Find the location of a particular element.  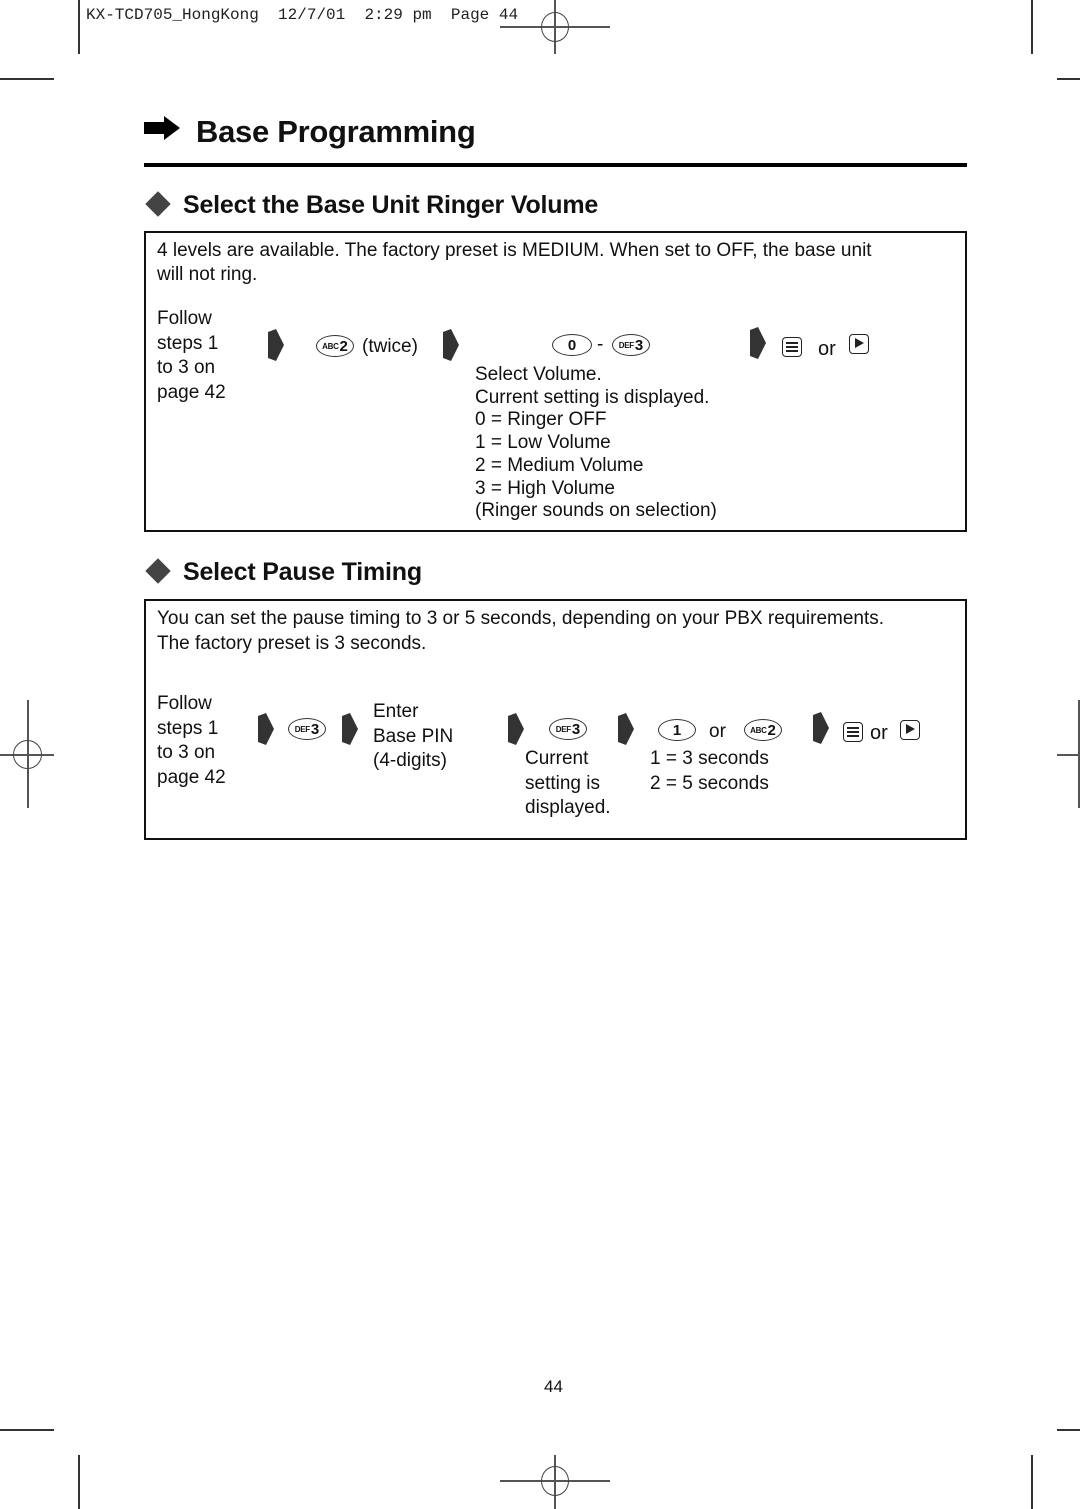

section-title-ringer-volume: Select the Base Unit Ringer Volume is located at coordinates (391, 205).